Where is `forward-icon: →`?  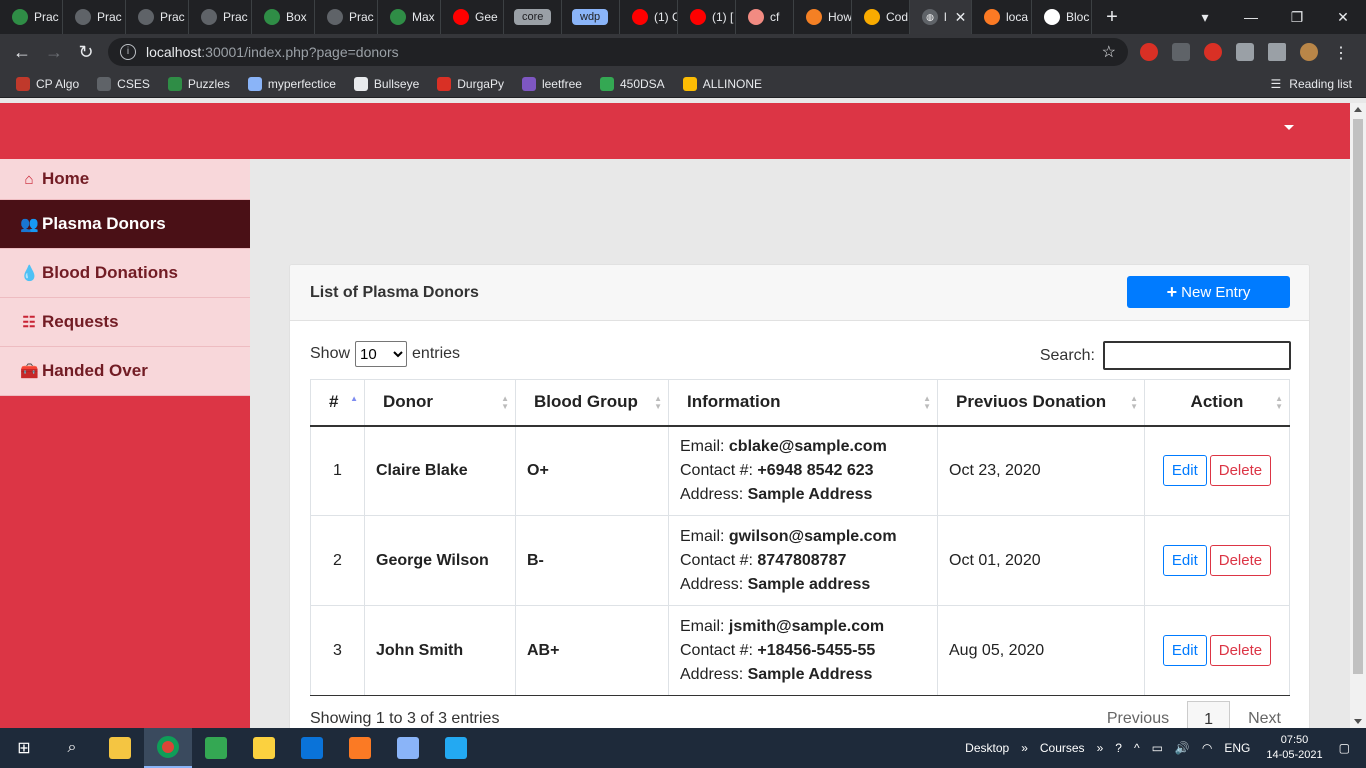
forward-icon: → is located at coordinates (54, 52).